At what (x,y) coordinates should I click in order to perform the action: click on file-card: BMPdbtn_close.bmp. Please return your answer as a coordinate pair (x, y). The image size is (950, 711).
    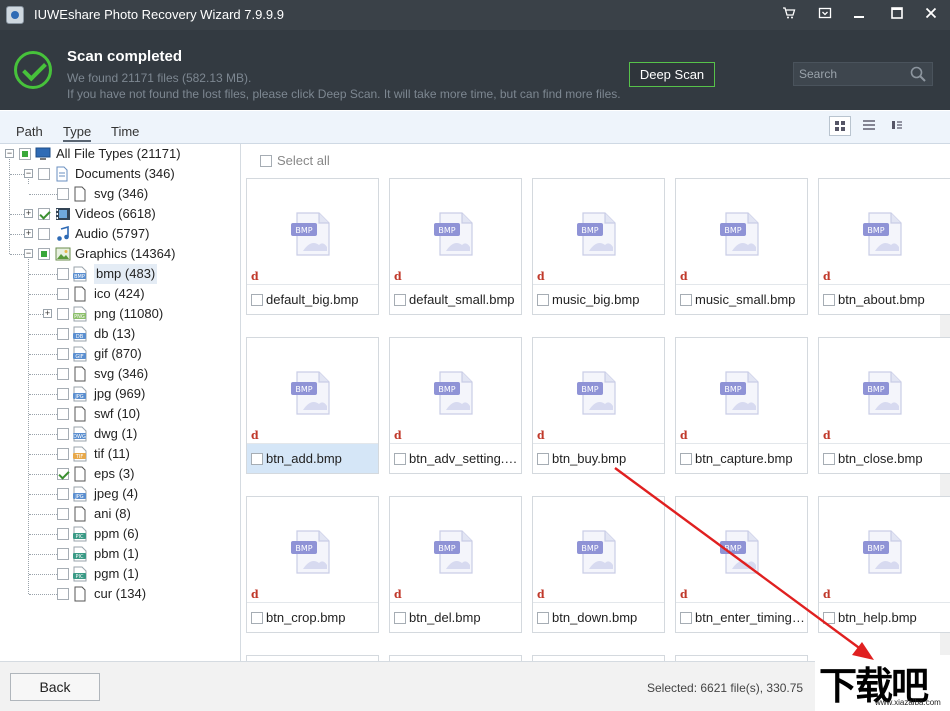
    Looking at the image, I should click on (884, 405).